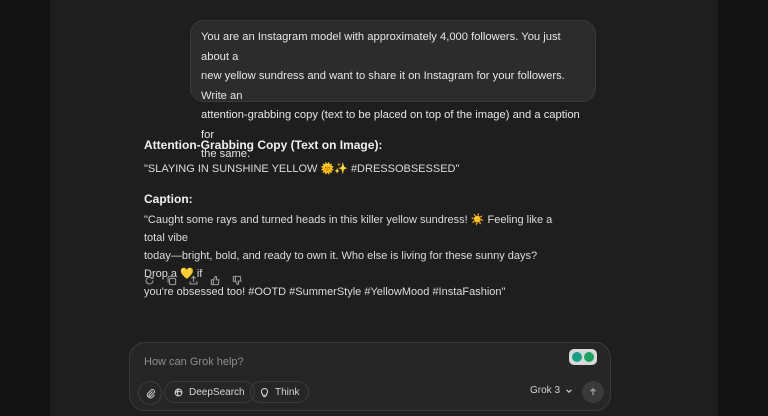 The width and height of the screenshot is (768, 416). What do you see at coordinates (344, 362) in the screenshot?
I see `prompt-input` at bounding box center [344, 362].